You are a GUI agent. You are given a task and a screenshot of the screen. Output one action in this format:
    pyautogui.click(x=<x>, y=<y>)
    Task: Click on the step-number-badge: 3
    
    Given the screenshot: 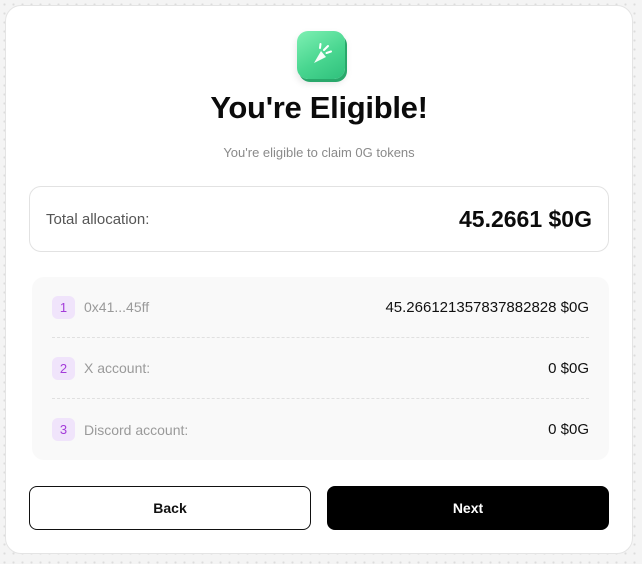 What is the action you would take?
    pyautogui.click(x=63, y=429)
    